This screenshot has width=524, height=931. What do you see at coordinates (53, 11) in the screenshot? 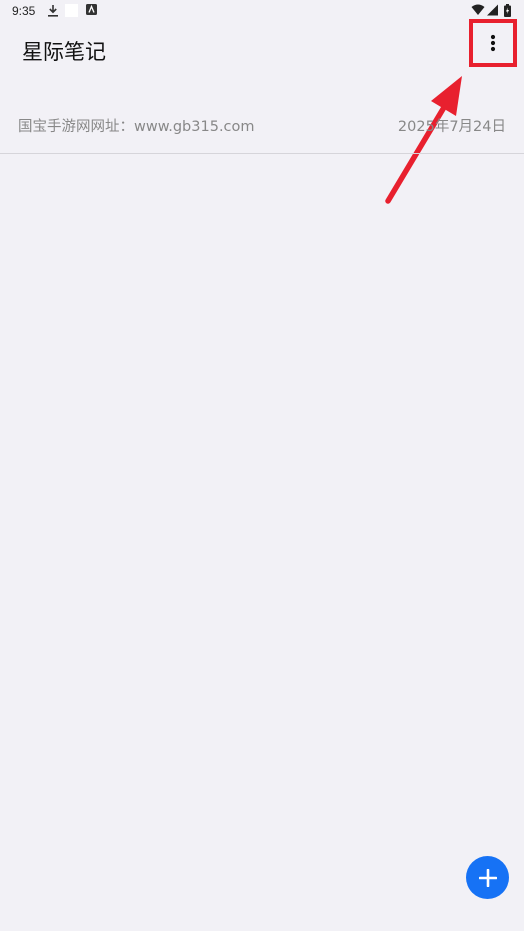
I see `download-icon` at bounding box center [53, 11].